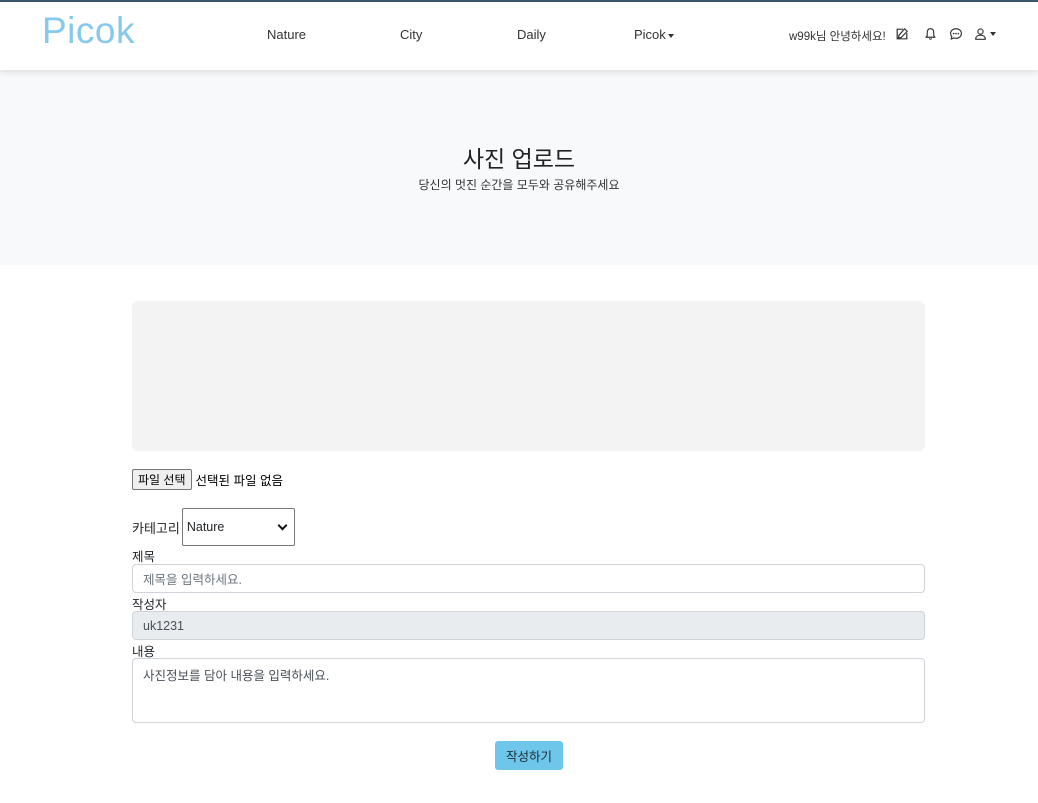  I want to click on content-textarea: 사진정보를 담아 내용을 입력하세요., so click(528, 690).